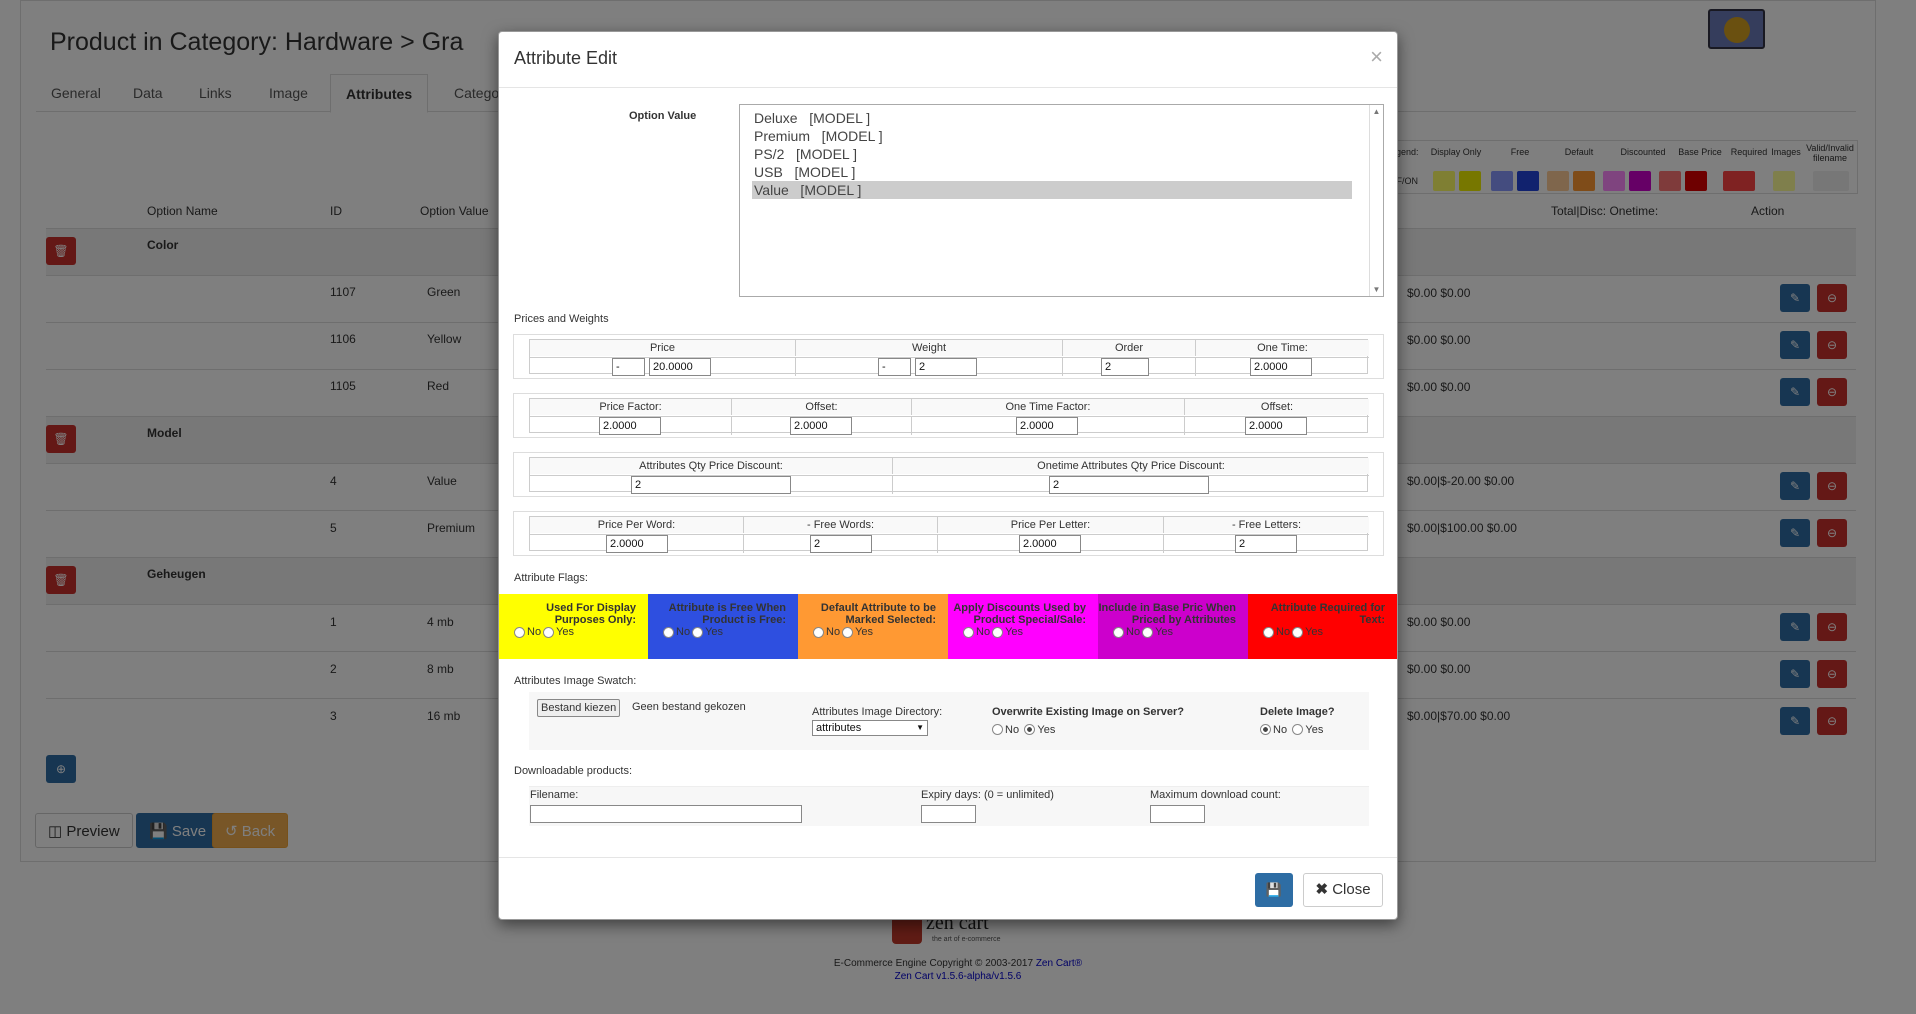 The image size is (1916, 1014). I want to click on free-letters-header: - Free Letters:, so click(1266, 525).